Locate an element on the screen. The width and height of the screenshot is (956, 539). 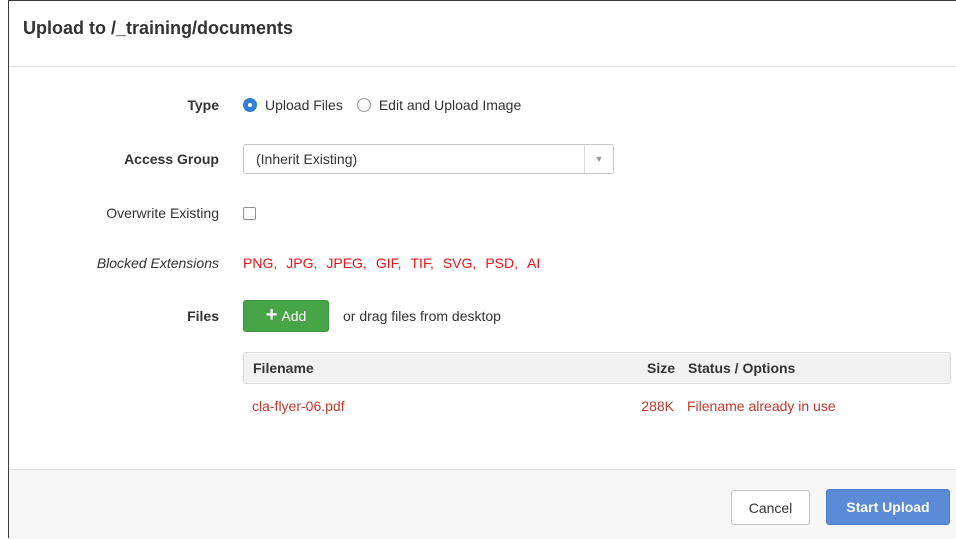
upload-files-radio-label: Upload Files is located at coordinates (304, 105).